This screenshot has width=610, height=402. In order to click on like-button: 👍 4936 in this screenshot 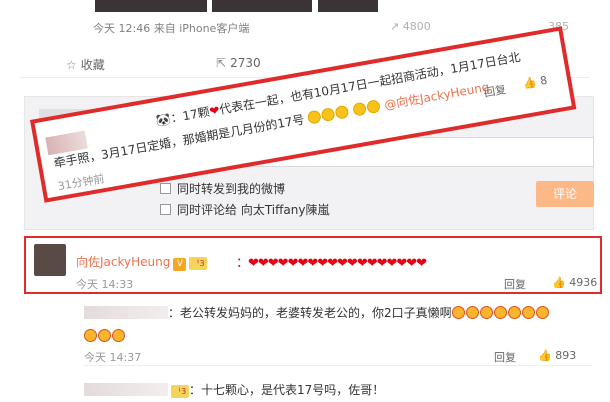, I will do `click(574, 282)`.